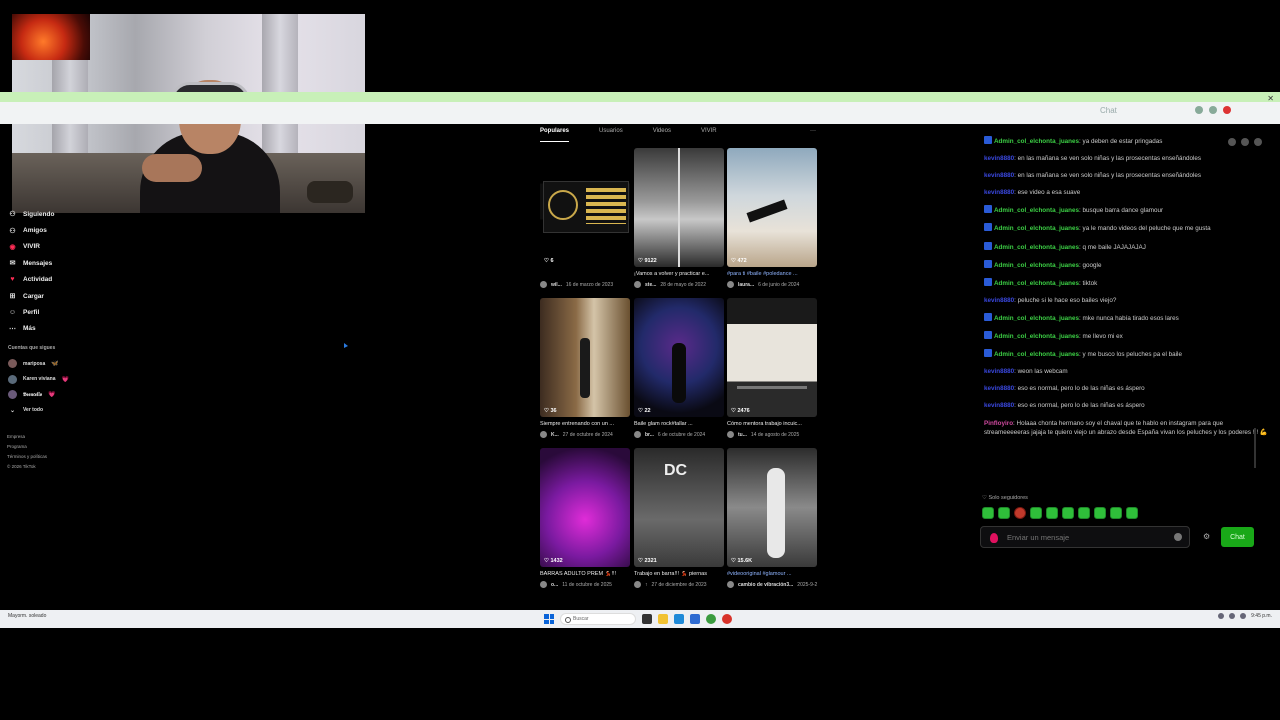 The height and width of the screenshot is (720, 1280). I want to click on clock: 9:45 p.m., so click(1261, 616).